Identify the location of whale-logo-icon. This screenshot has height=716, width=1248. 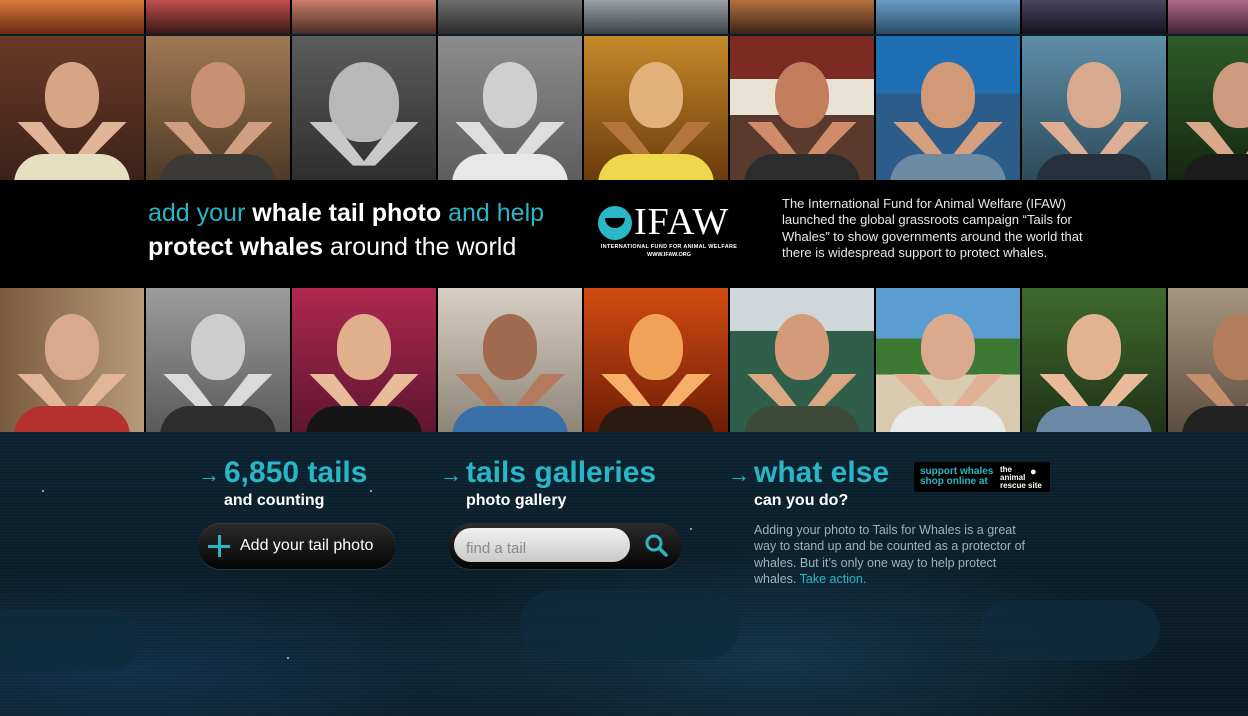
(615, 223).